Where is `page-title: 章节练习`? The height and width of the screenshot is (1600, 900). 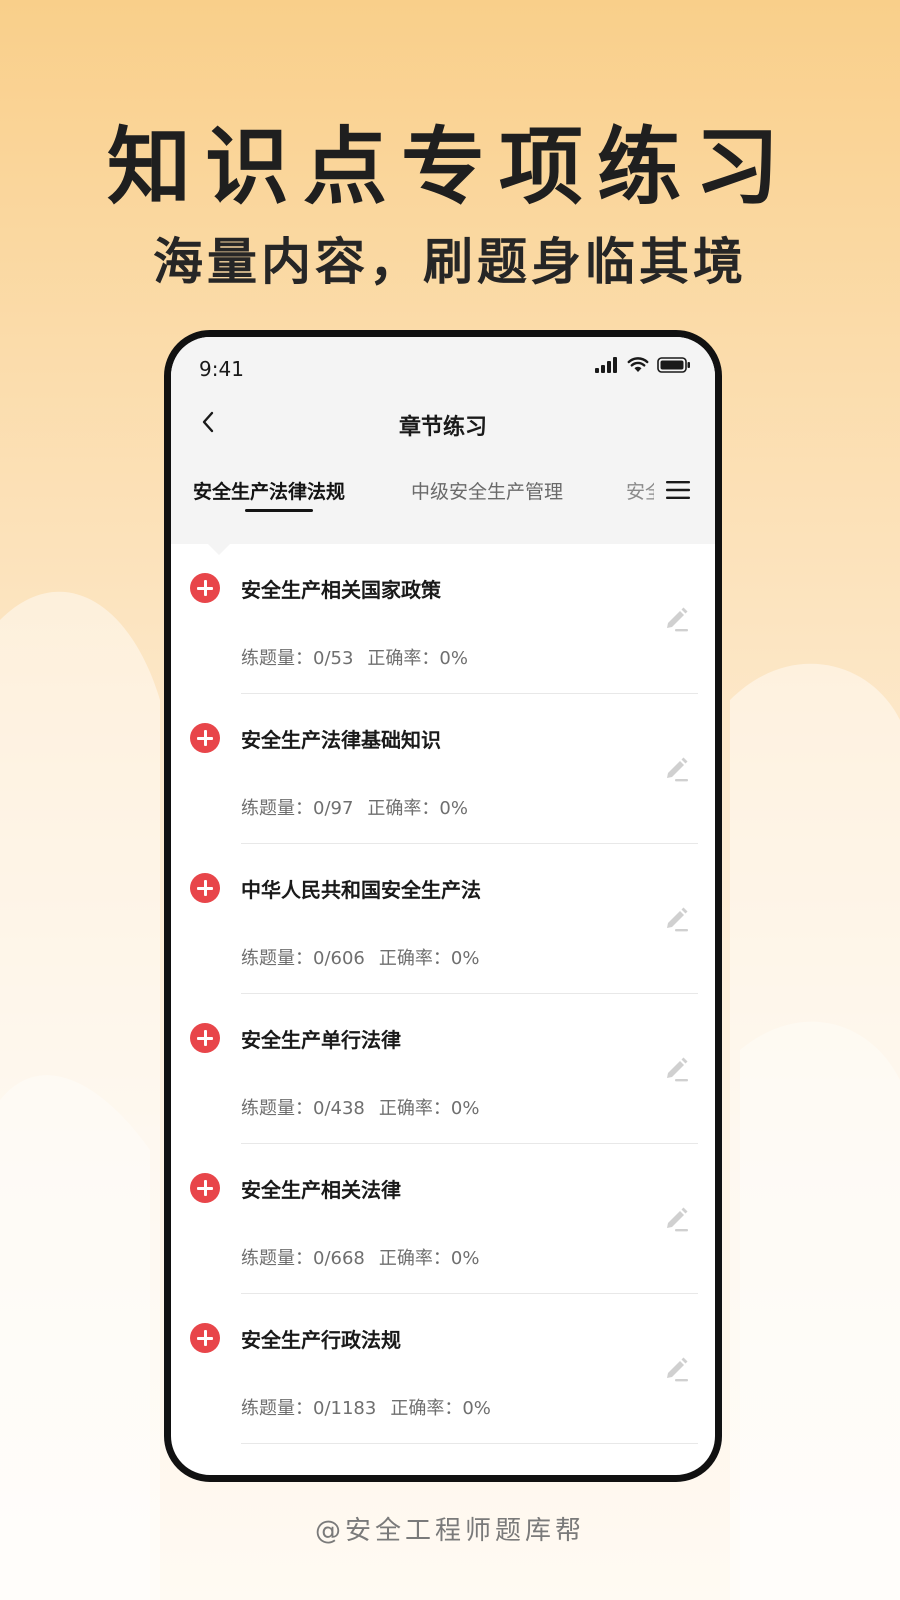 page-title: 章节练习 is located at coordinates (442, 427).